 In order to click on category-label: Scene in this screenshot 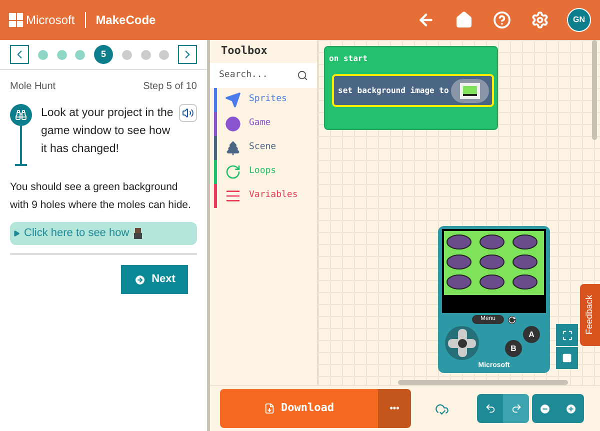, I will do `click(262, 147)`.